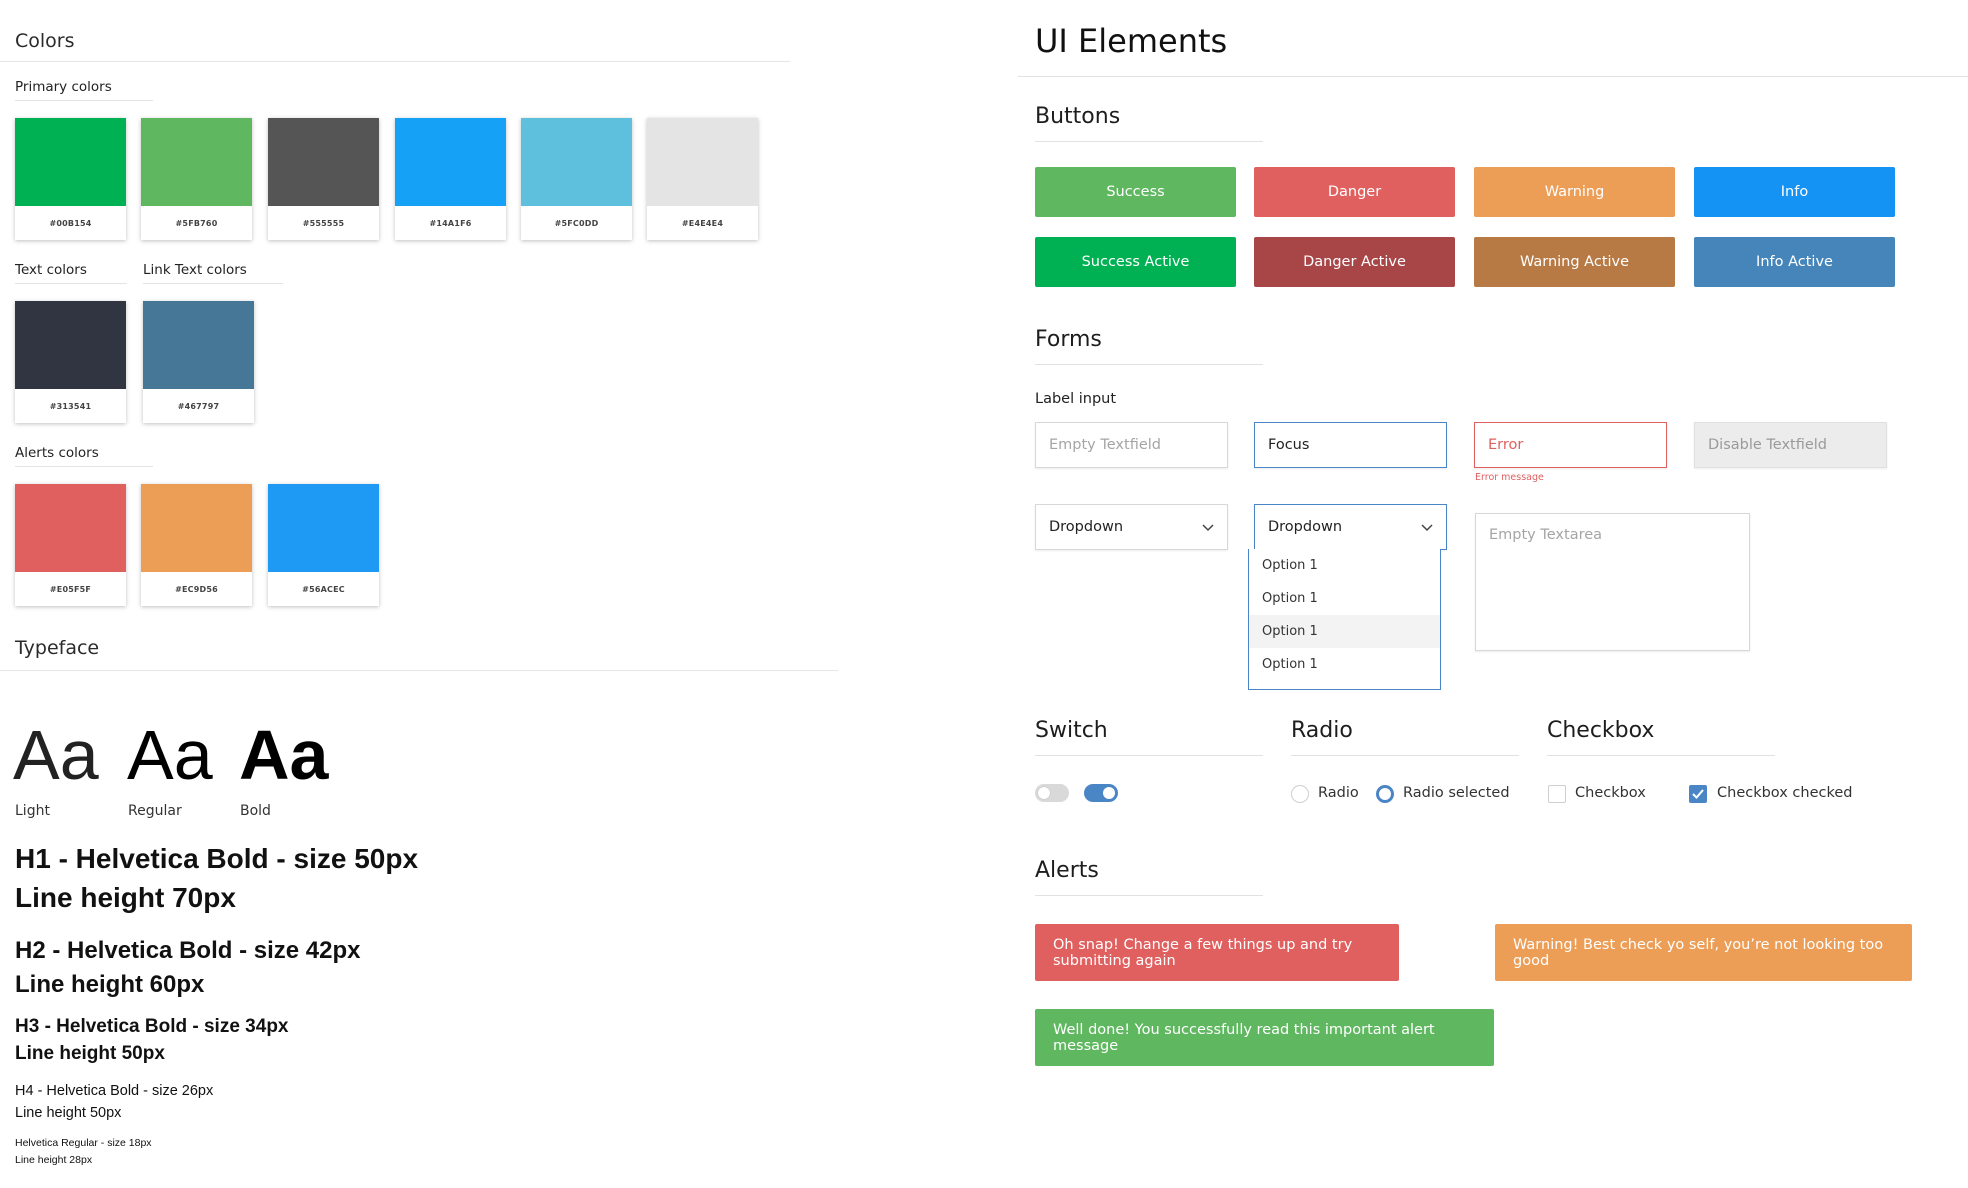  I want to click on error-message: Error message, so click(1509, 477).